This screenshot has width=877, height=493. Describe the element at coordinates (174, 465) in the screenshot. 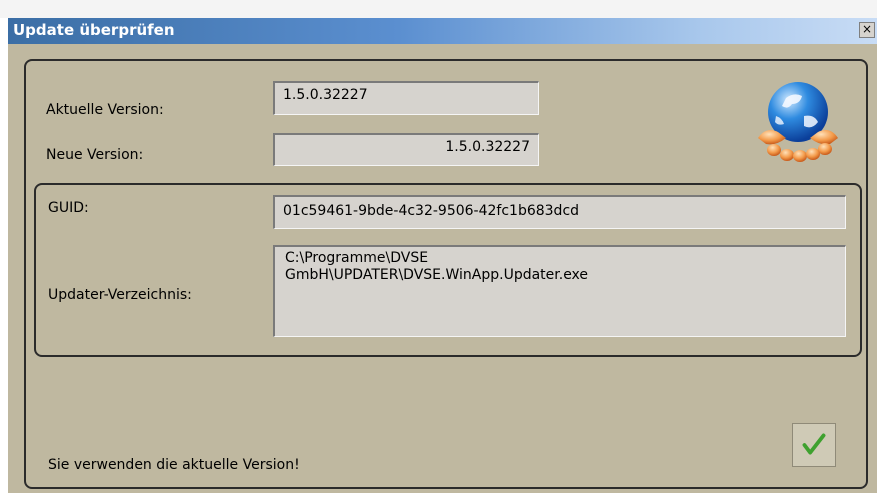

I see `status-message: Sie verwenden die aktuelle Version!` at that location.